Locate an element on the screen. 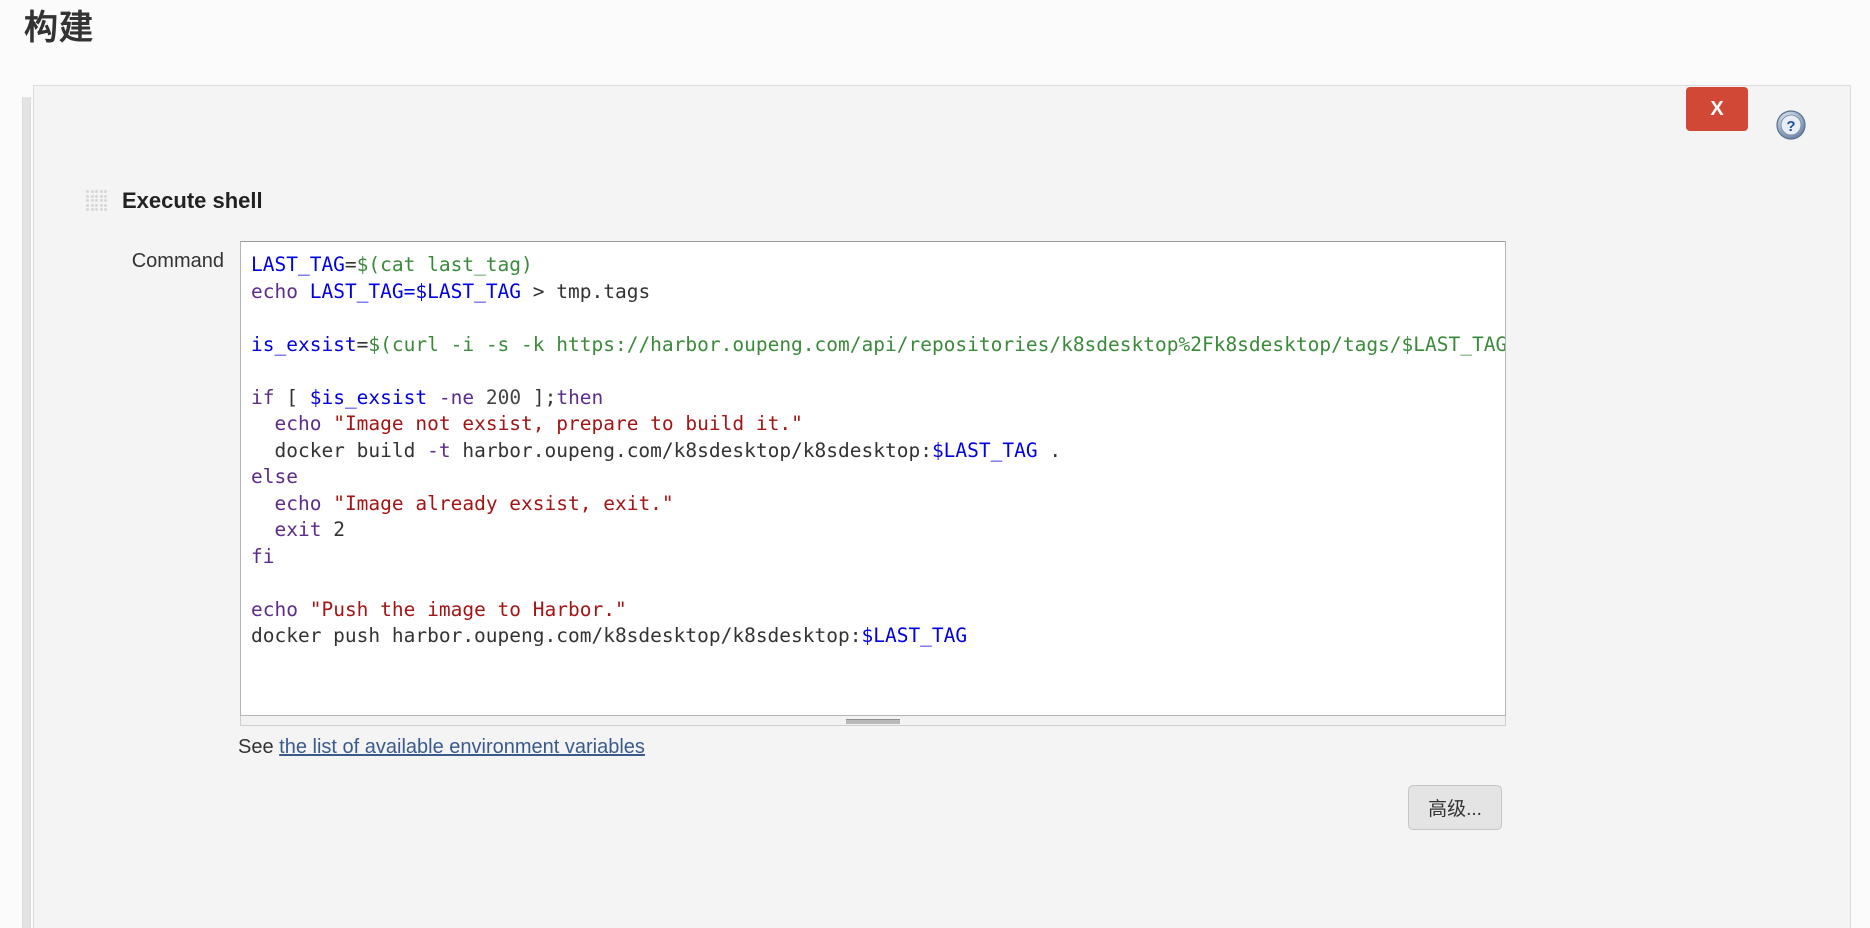  code-token: docker build is located at coordinates (339, 450).